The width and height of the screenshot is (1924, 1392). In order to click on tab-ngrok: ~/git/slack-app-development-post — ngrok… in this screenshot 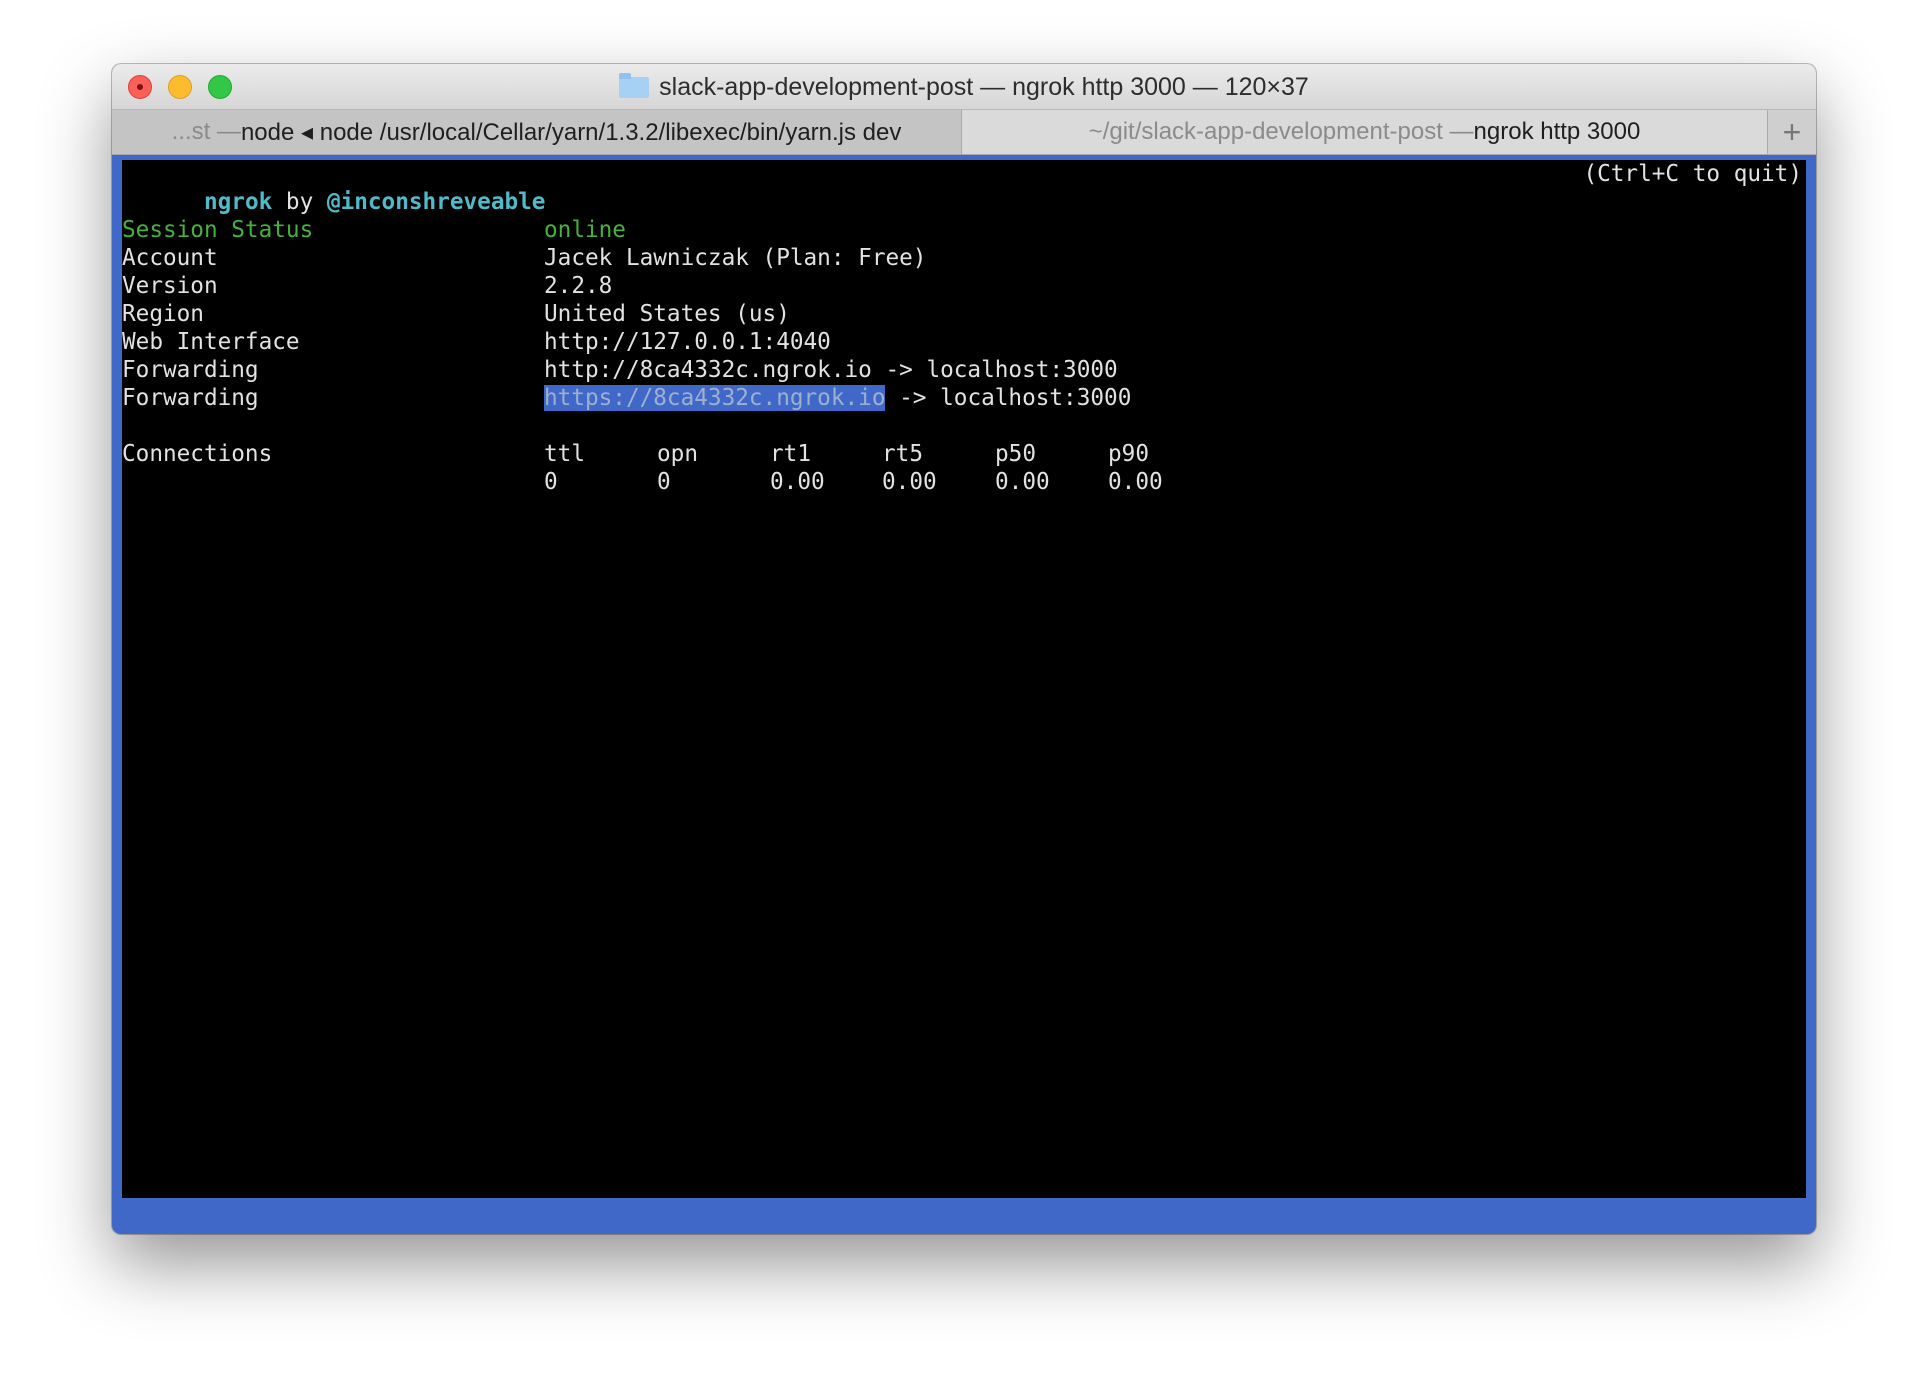, I will do `click(1365, 132)`.